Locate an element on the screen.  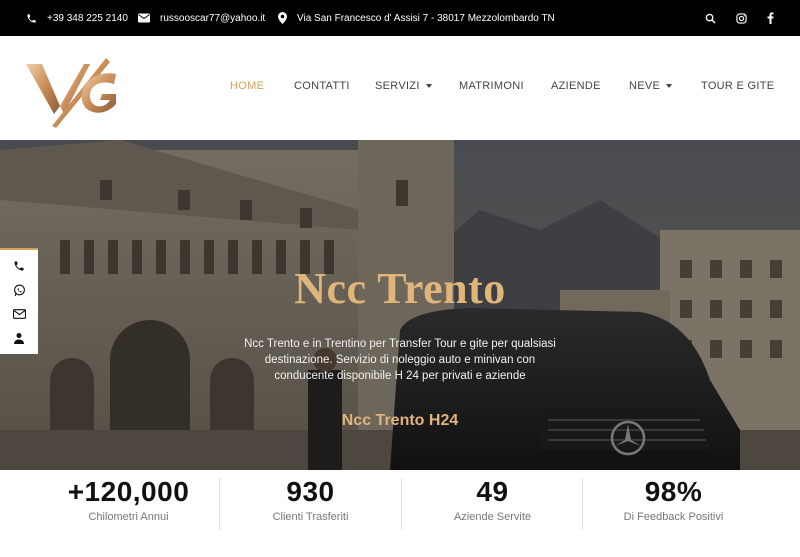
stat-clients: 930 Clienti Trasferiti is located at coordinates (310, 505).